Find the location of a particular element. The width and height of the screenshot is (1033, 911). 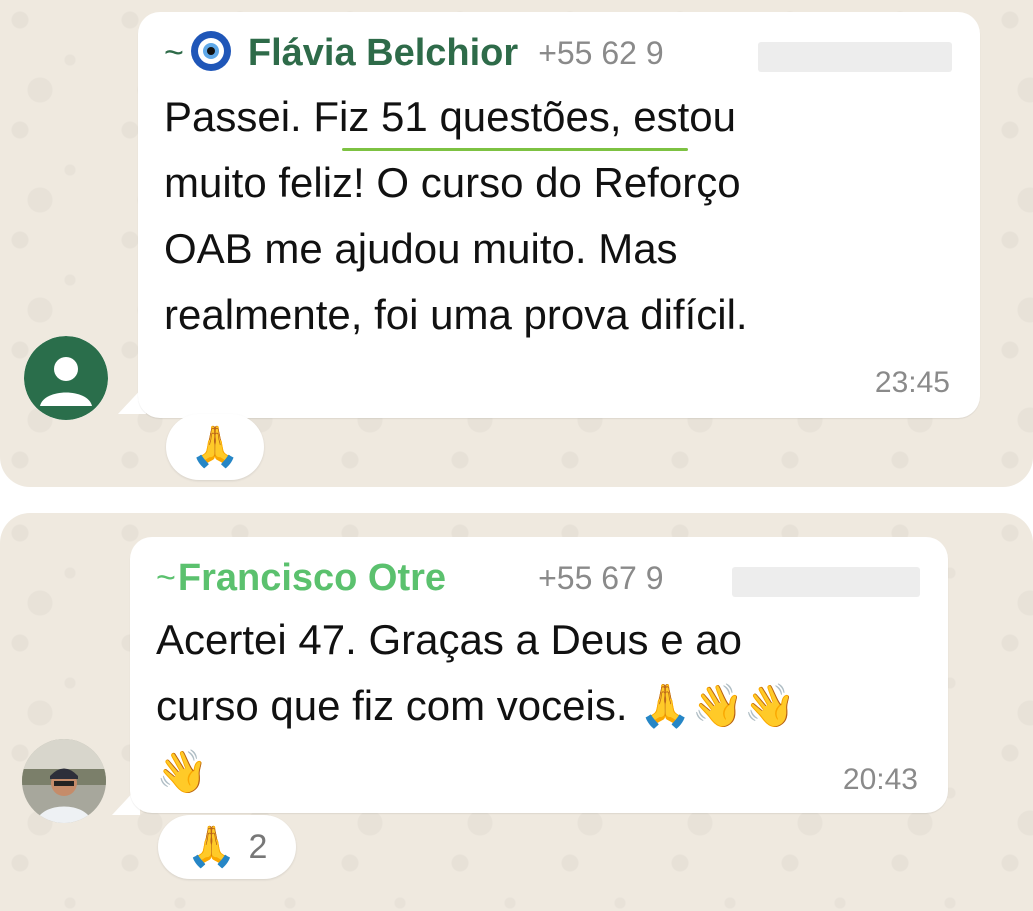

message-line: 👋 is located at coordinates (182, 771).